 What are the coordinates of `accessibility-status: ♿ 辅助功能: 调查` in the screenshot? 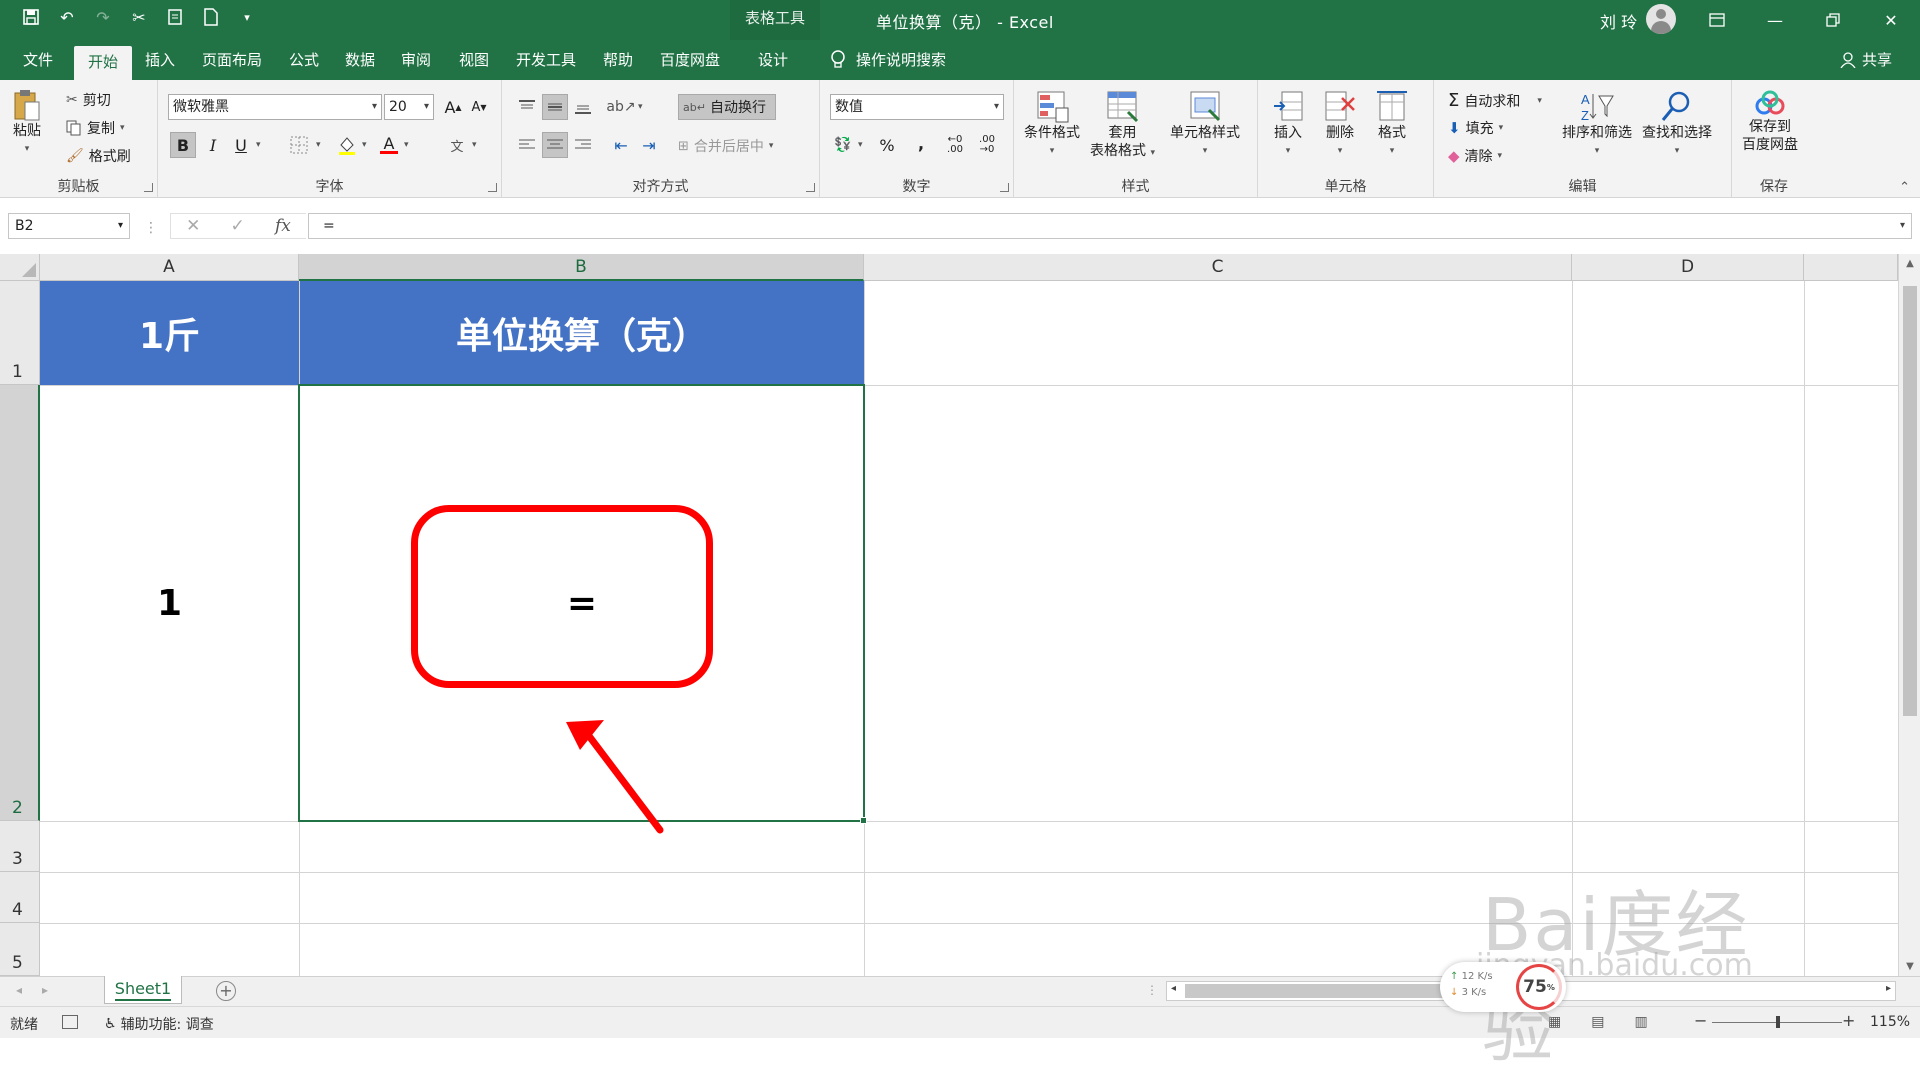 It's located at (159, 1024).